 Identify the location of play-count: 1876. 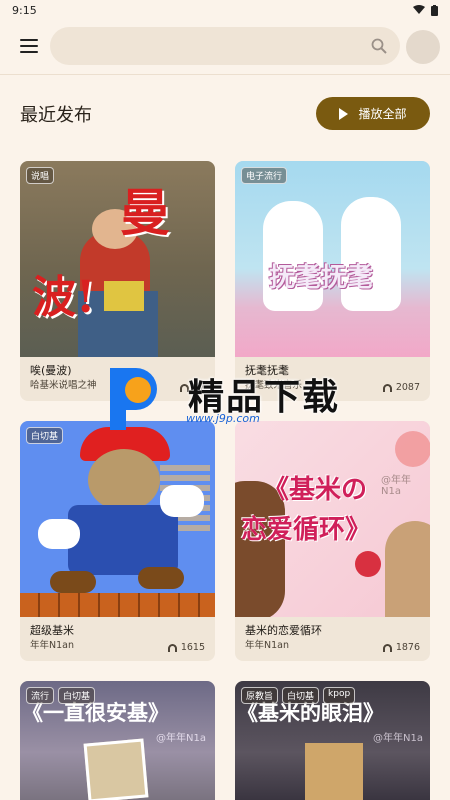
(401, 647).